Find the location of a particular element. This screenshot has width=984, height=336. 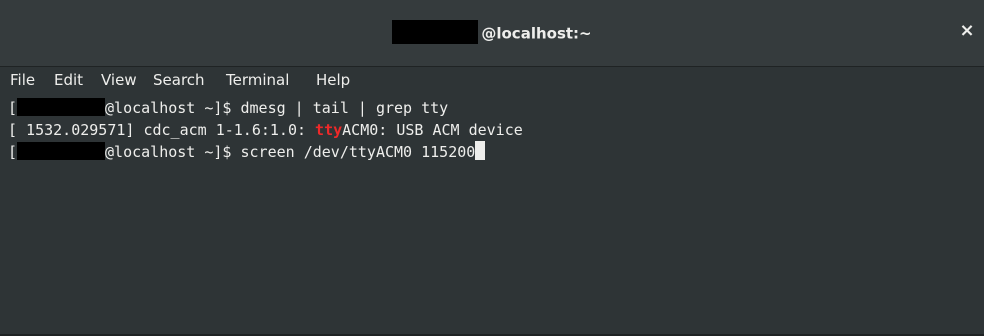

terminal-line: [ @localhost ~]$ dmesg | tail | grep tty is located at coordinates (228, 108).